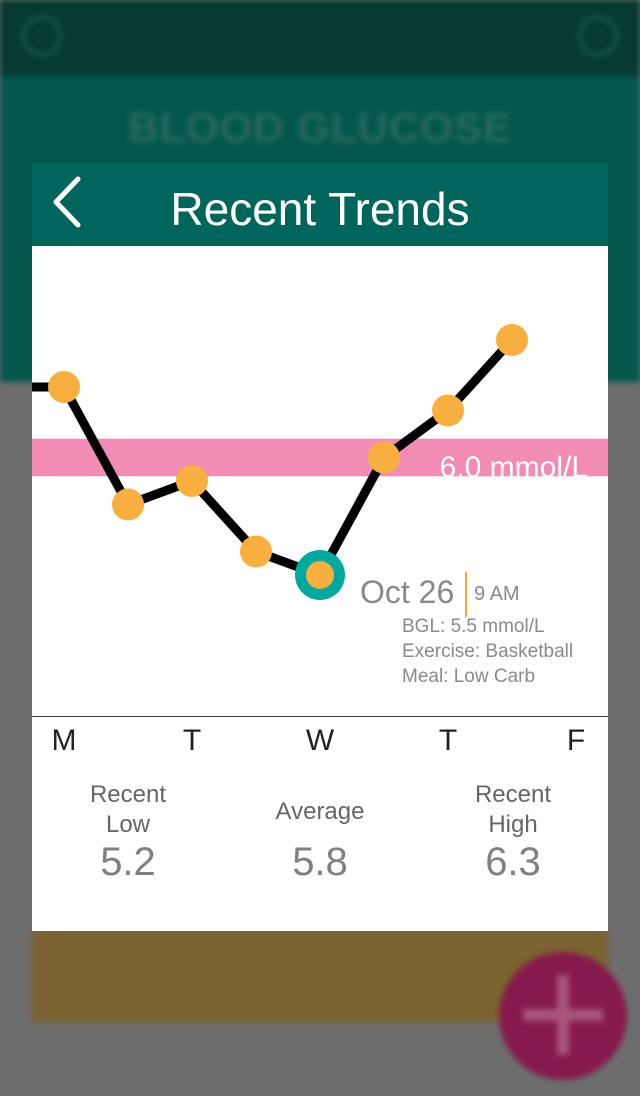 The width and height of the screenshot is (640, 1096). Describe the element at coordinates (320, 740) in the screenshot. I see `x-tick-wednesday: W` at that location.